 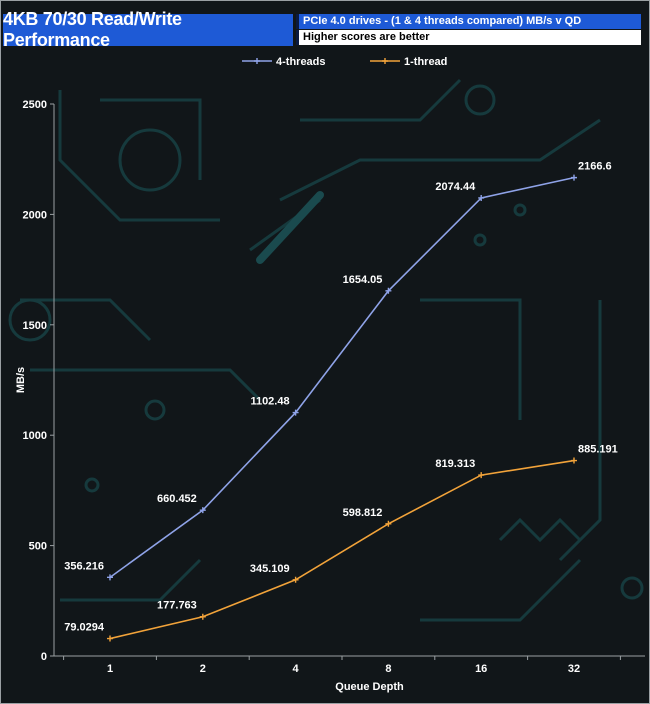 I want to click on x-tick-label: 32, so click(x=574, y=669).